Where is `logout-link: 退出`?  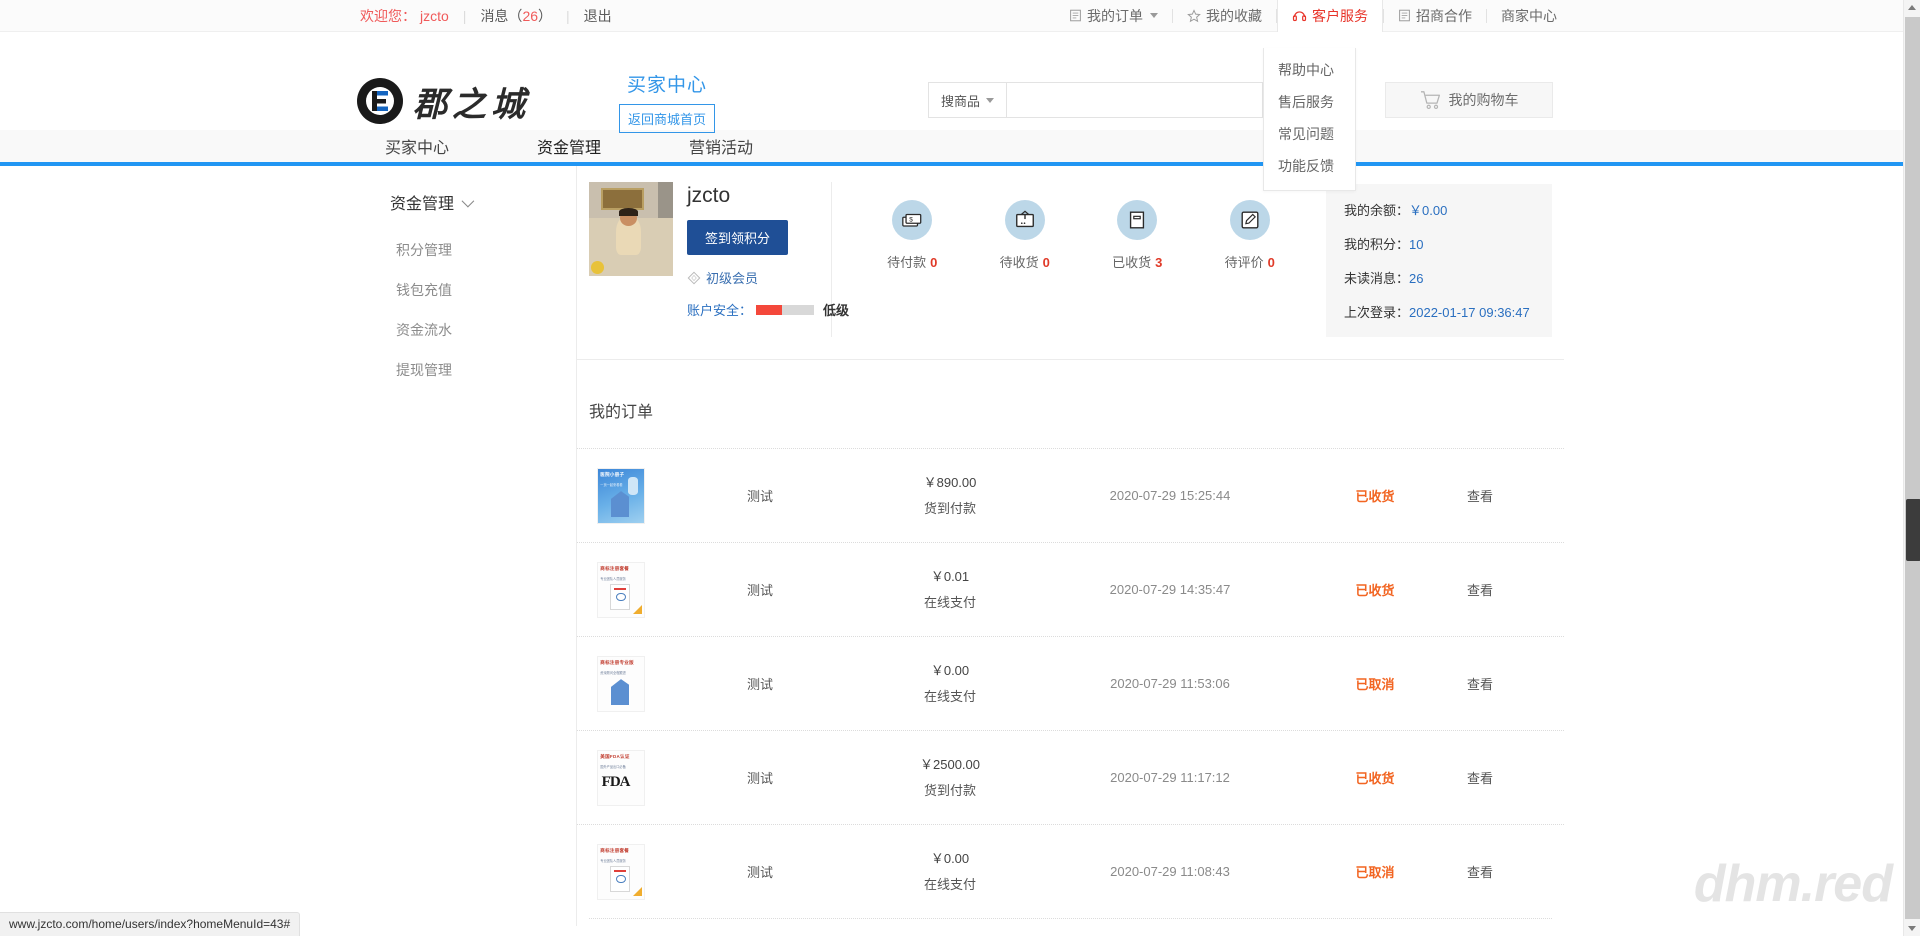 logout-link: 退出 is located at coordinates (598, 16).